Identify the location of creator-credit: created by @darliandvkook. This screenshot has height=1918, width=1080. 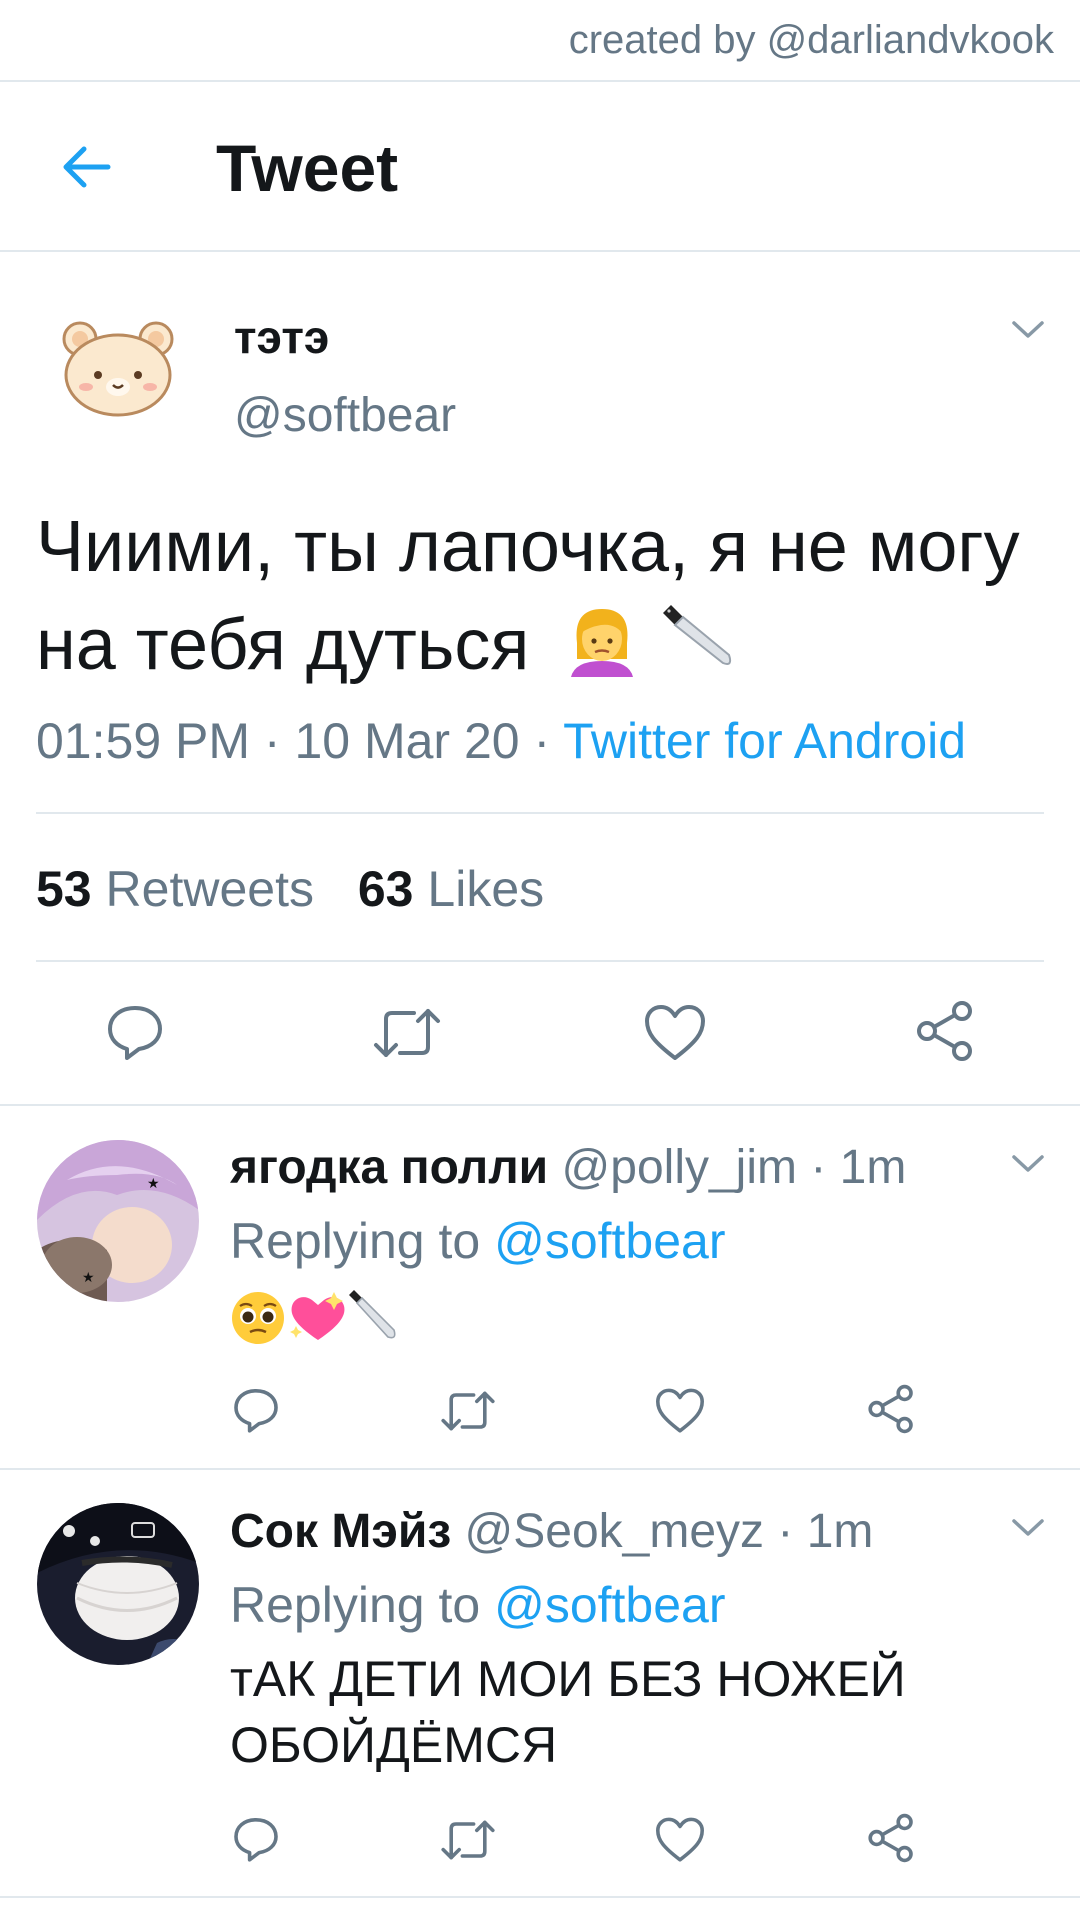
(811, 40).